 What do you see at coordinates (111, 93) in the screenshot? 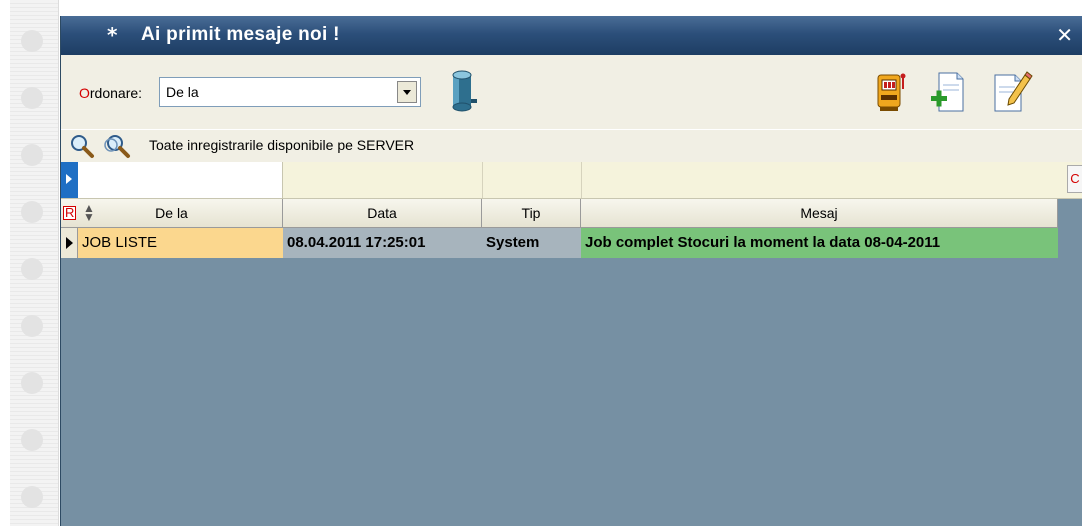
I see `order-label: Ordonare:` at bounding box center [111, 93].